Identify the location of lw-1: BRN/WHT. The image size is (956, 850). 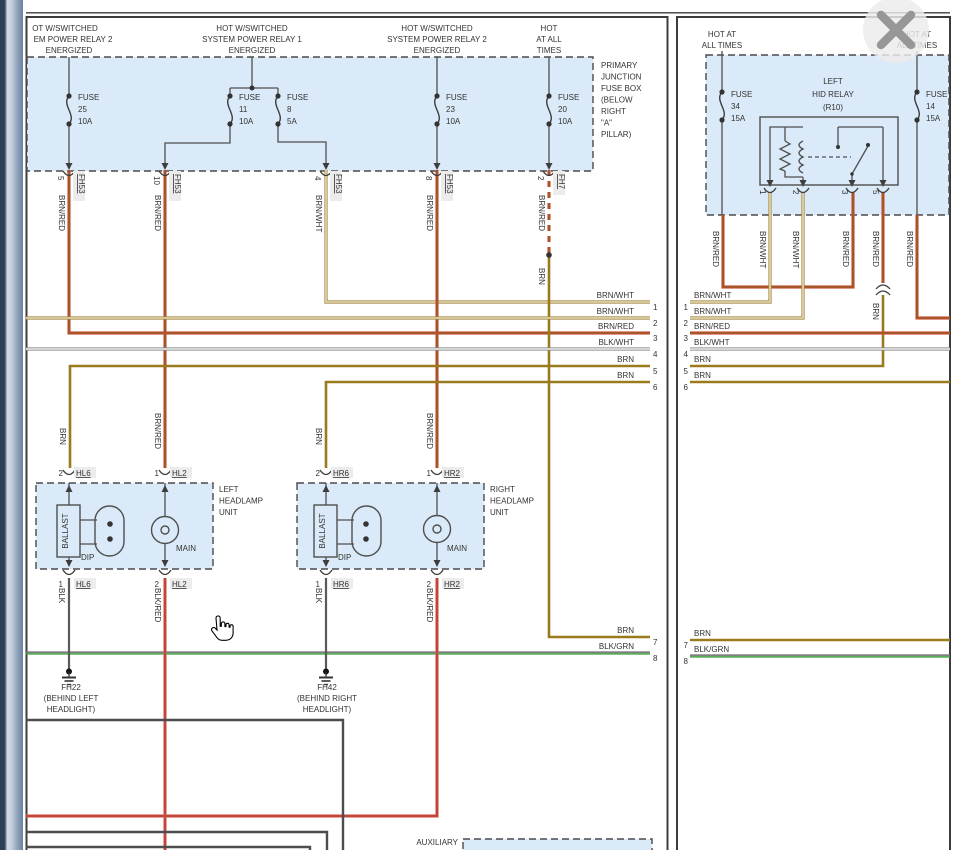
(615, 295).